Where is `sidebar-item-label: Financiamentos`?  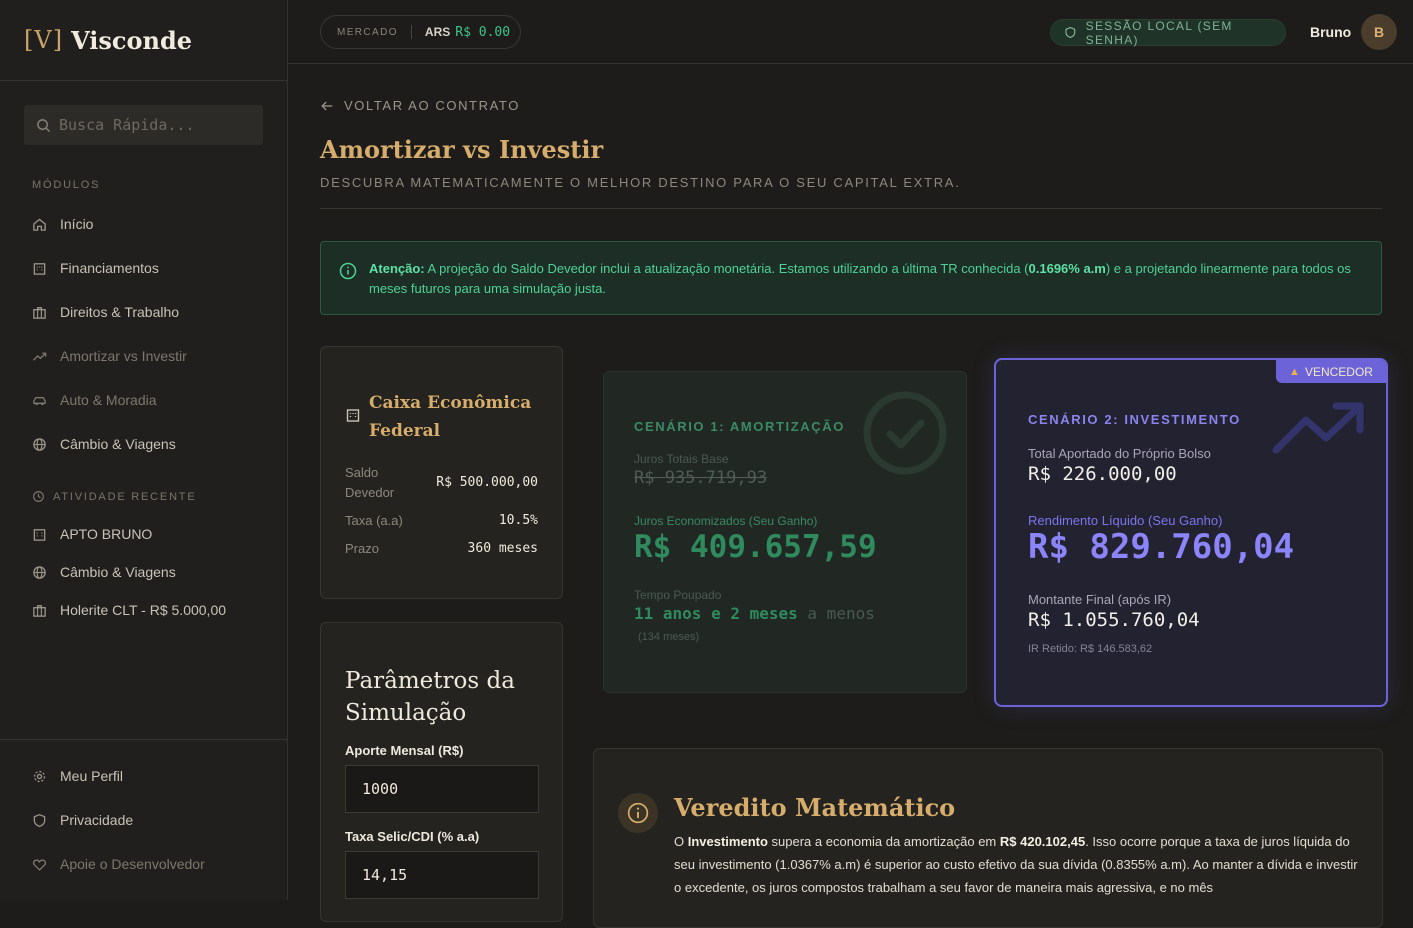 sidebar-item-label: Financiamentos is located at coordinates (109, 268).